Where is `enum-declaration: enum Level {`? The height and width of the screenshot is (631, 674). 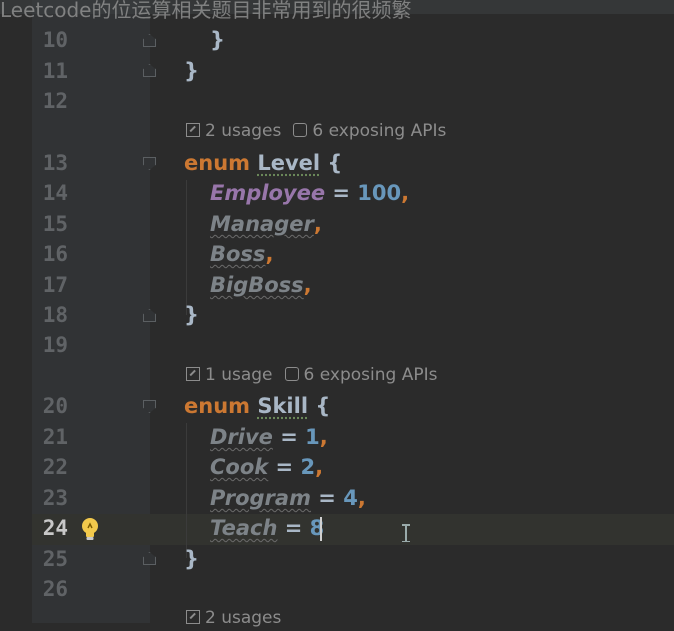 enum-declaration: enum Level { is located at coordinates (263, 163).